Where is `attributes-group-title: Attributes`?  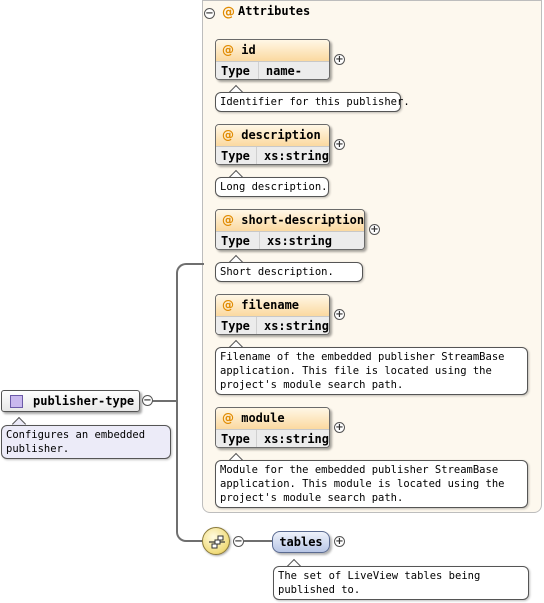
attributes-group-title: Attributes is located at coordinates (274, 11).